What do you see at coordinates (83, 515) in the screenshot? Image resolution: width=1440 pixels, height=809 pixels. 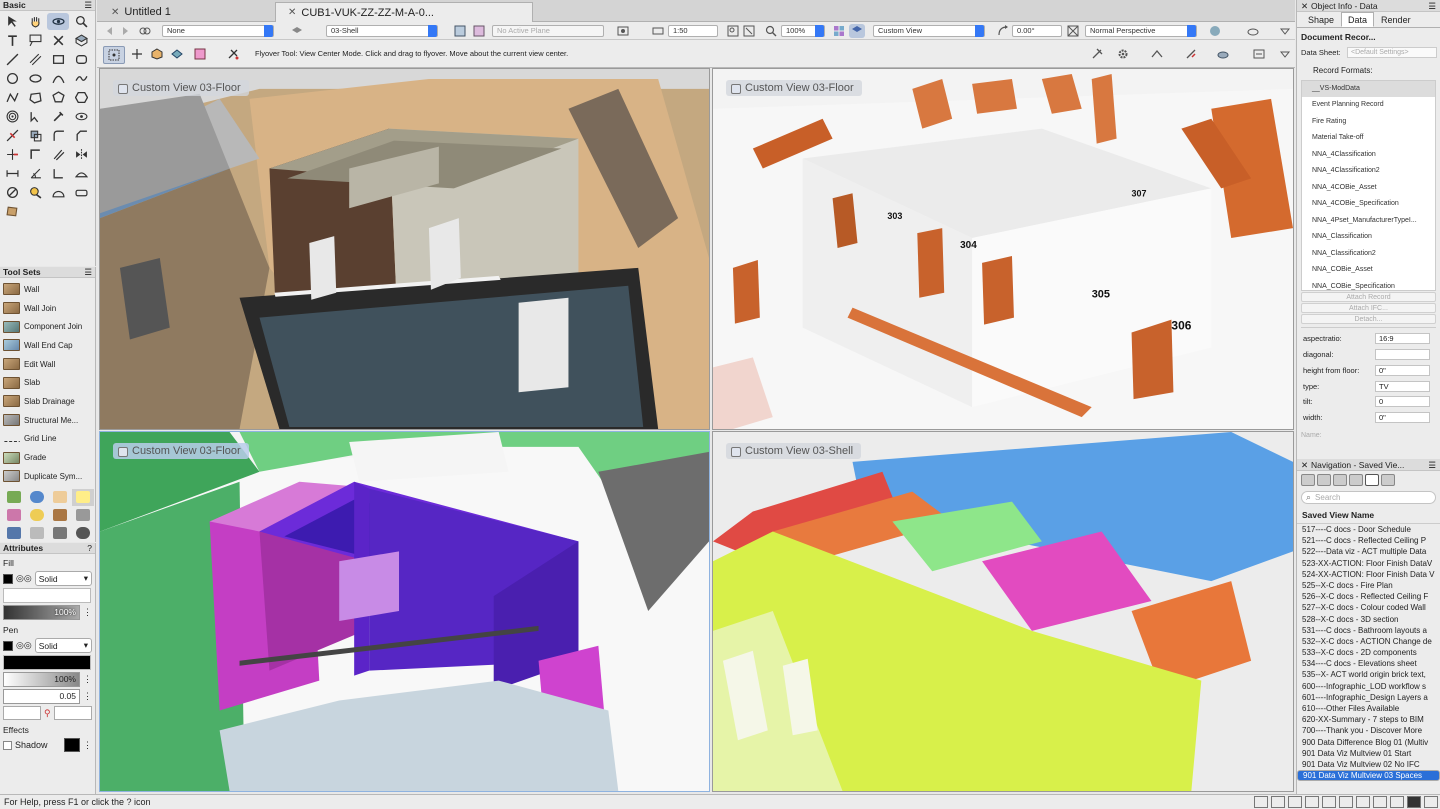 I see `visualization-set-icon` at bounding box center [83, 515].